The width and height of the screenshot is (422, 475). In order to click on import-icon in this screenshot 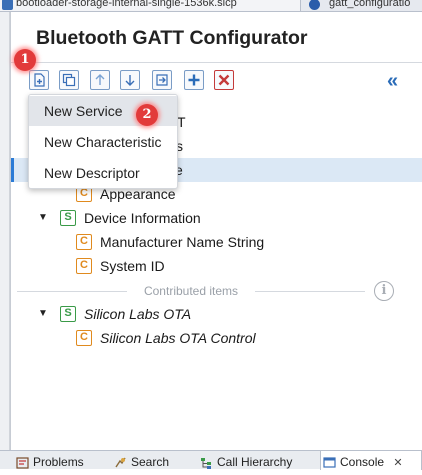, I will do `click(162, 80)`.